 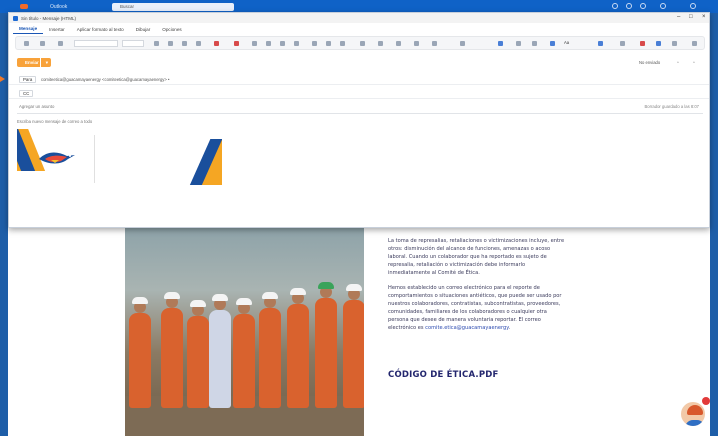 What do you see at coordinates (57, 158) in the screenshot?
I see `macaw-logo-icon` at bounding box center [57, 158].